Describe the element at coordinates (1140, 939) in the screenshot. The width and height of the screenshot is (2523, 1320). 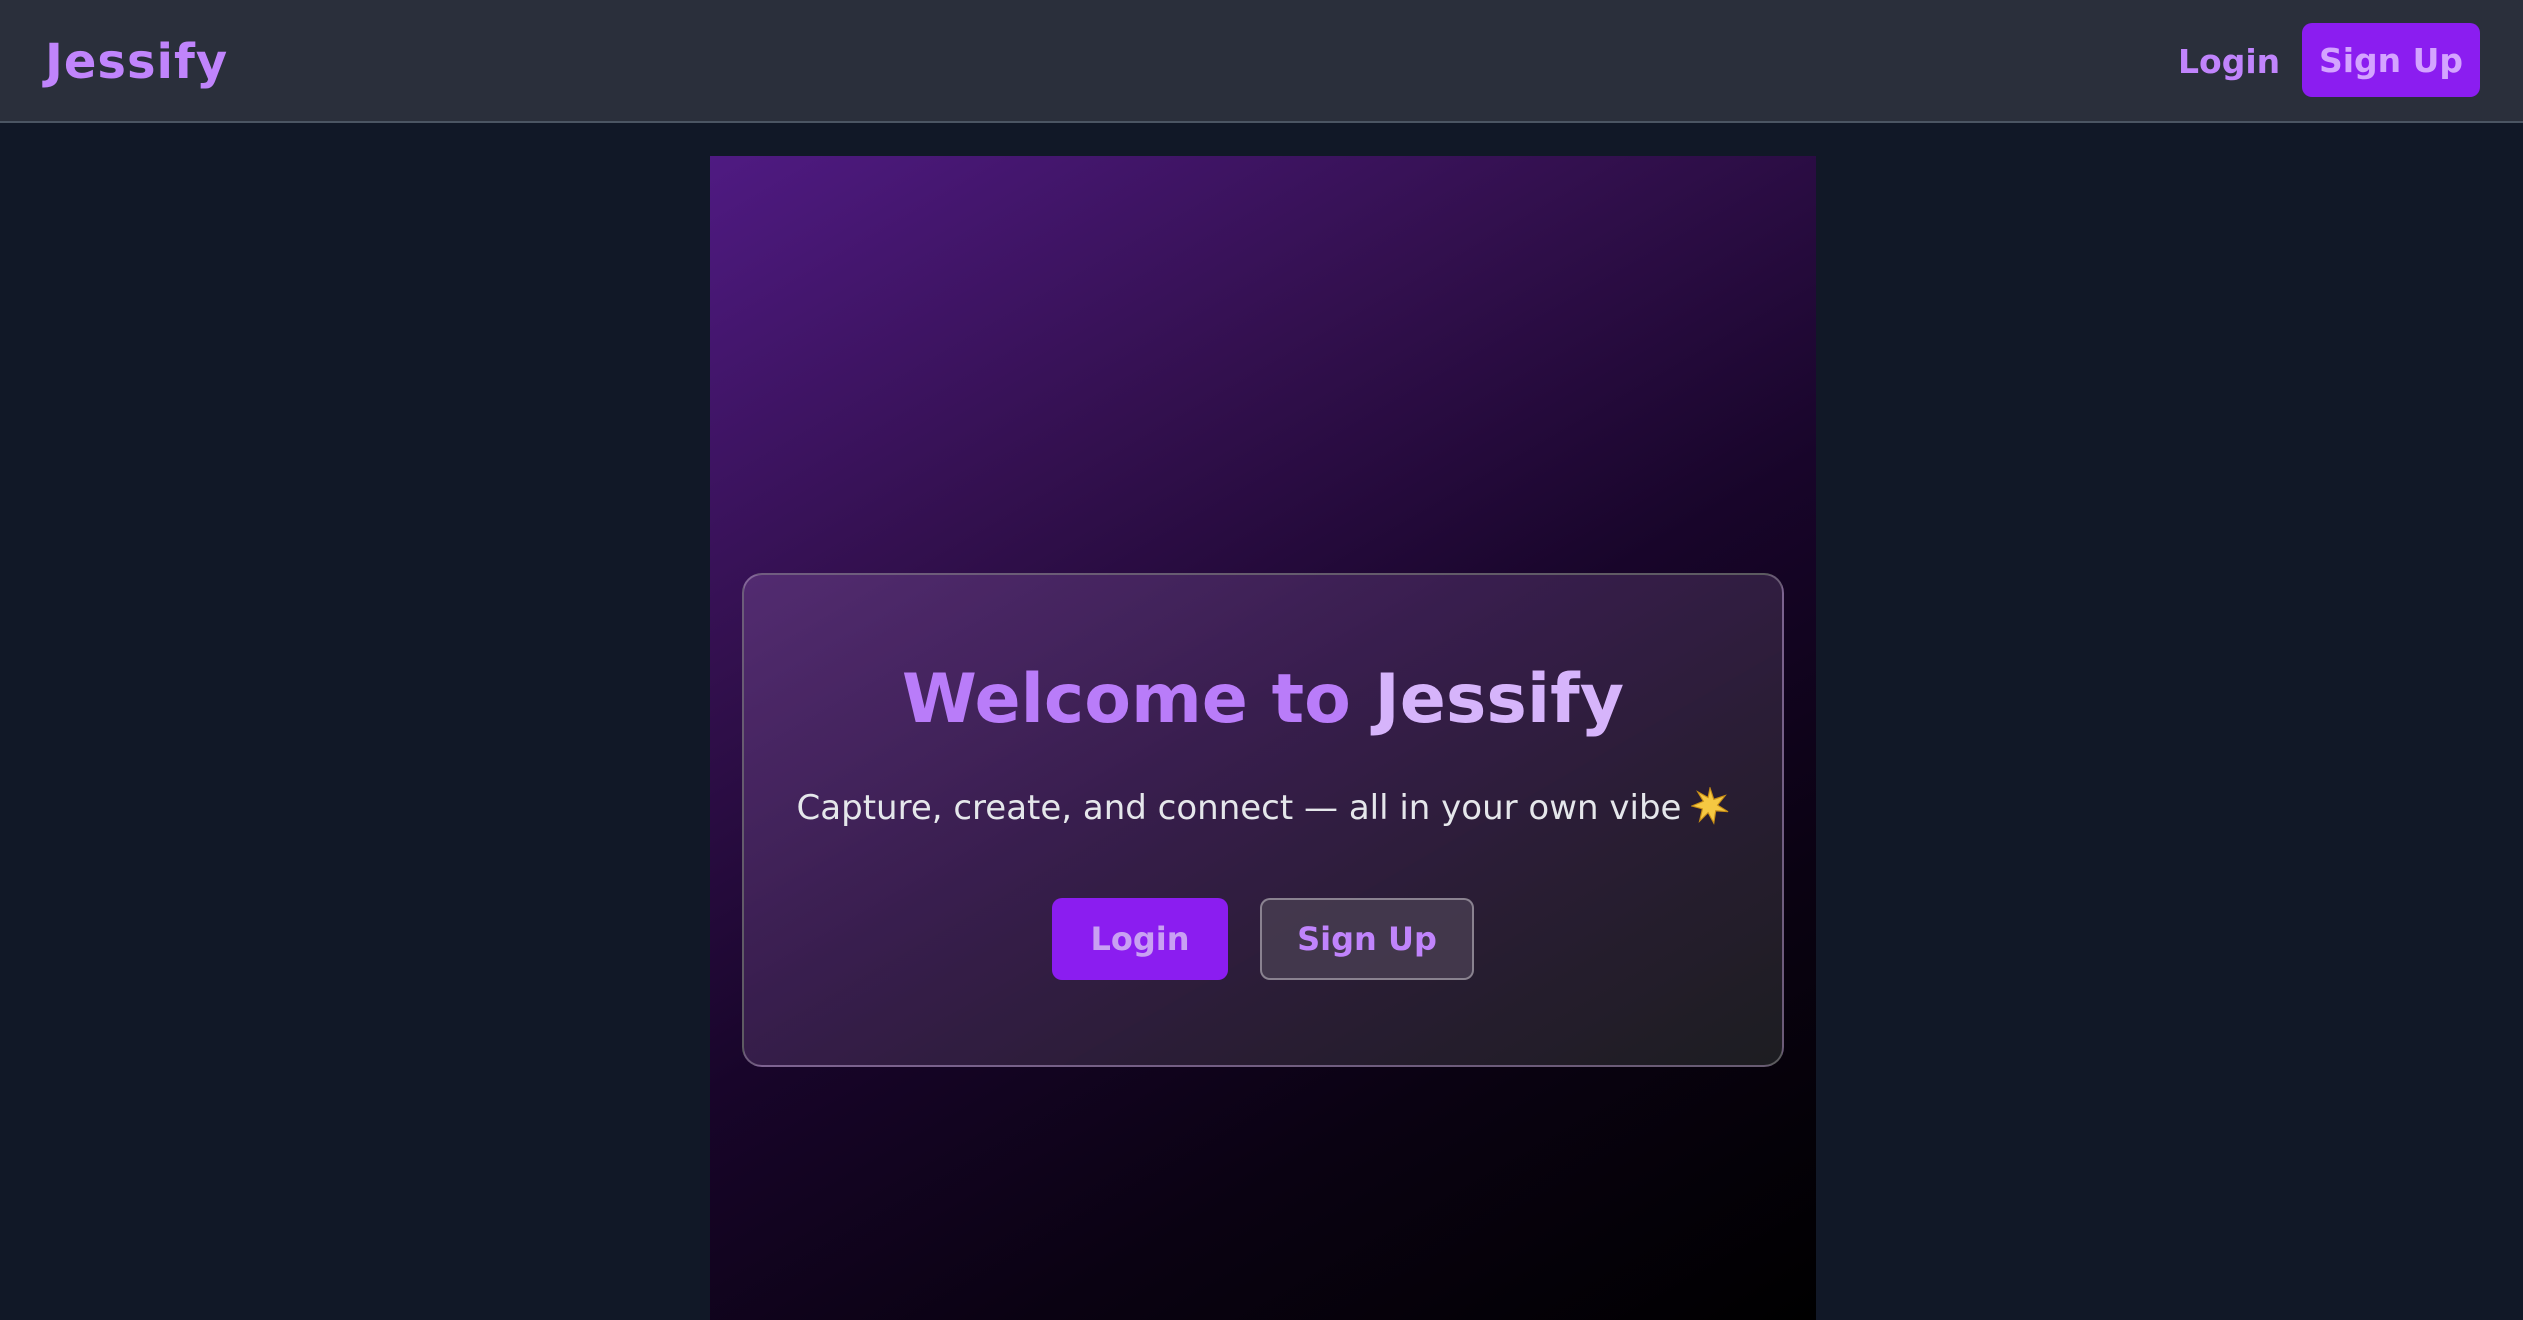
I see `login-button: Login` at that location.